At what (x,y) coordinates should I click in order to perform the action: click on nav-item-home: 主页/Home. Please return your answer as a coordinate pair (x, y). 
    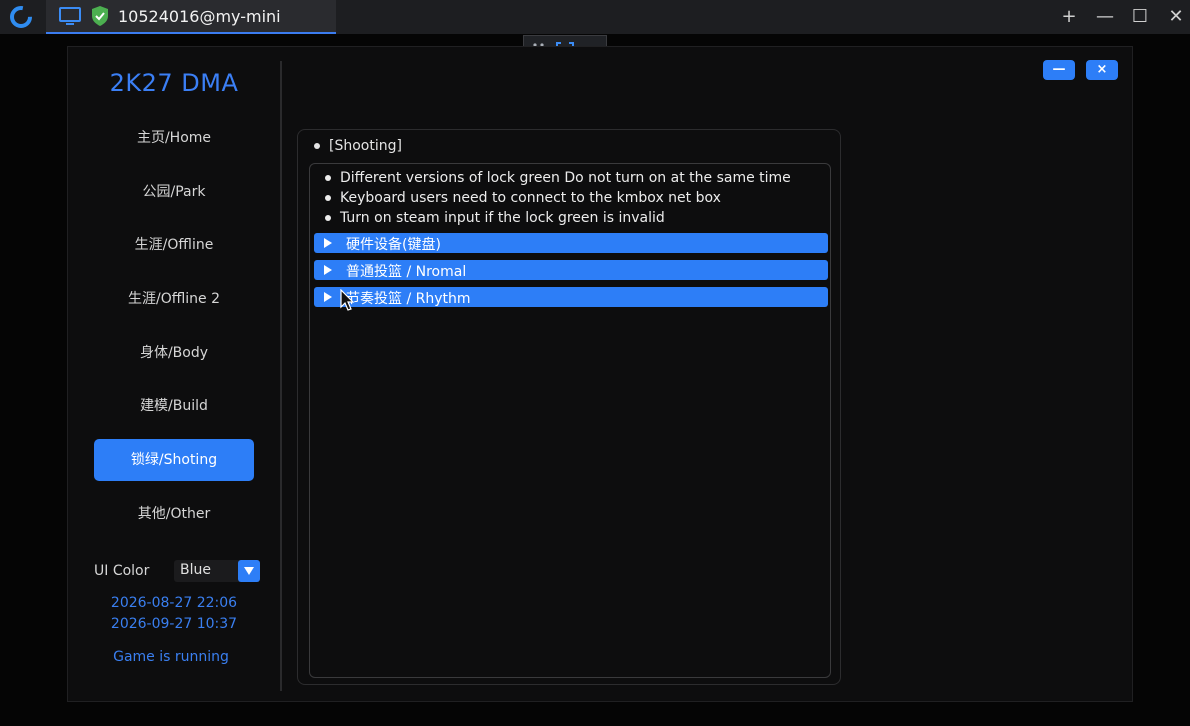
    Looking at the image, I should click on (174, 138).